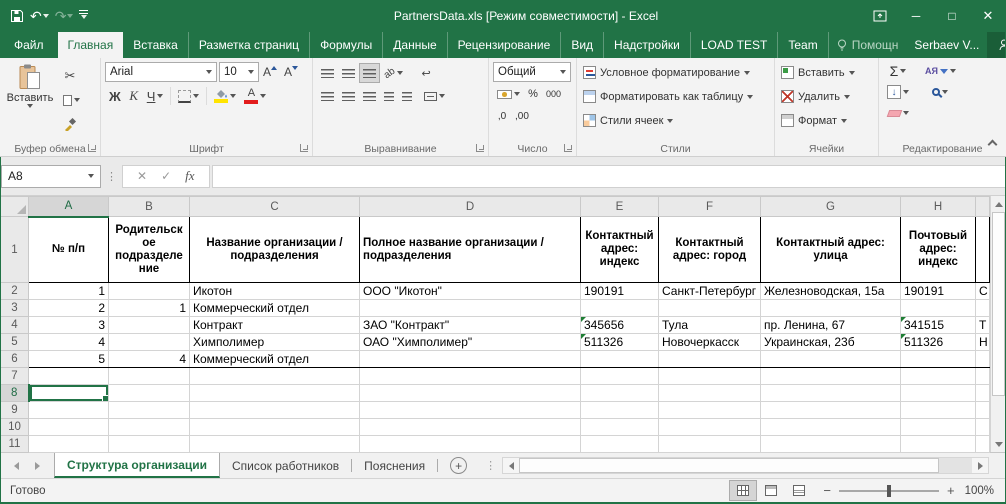 This screenshot has height=504, width=1006. I want to click on cell-C7, so click(274, 376).